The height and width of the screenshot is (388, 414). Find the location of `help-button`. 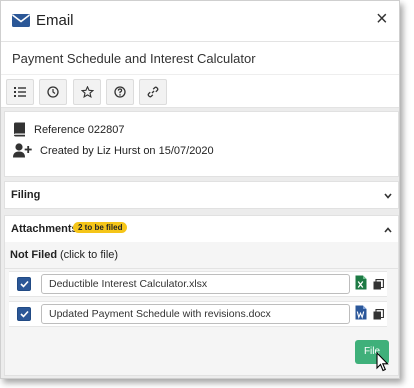

help-button is located at coordinates (120, 92).